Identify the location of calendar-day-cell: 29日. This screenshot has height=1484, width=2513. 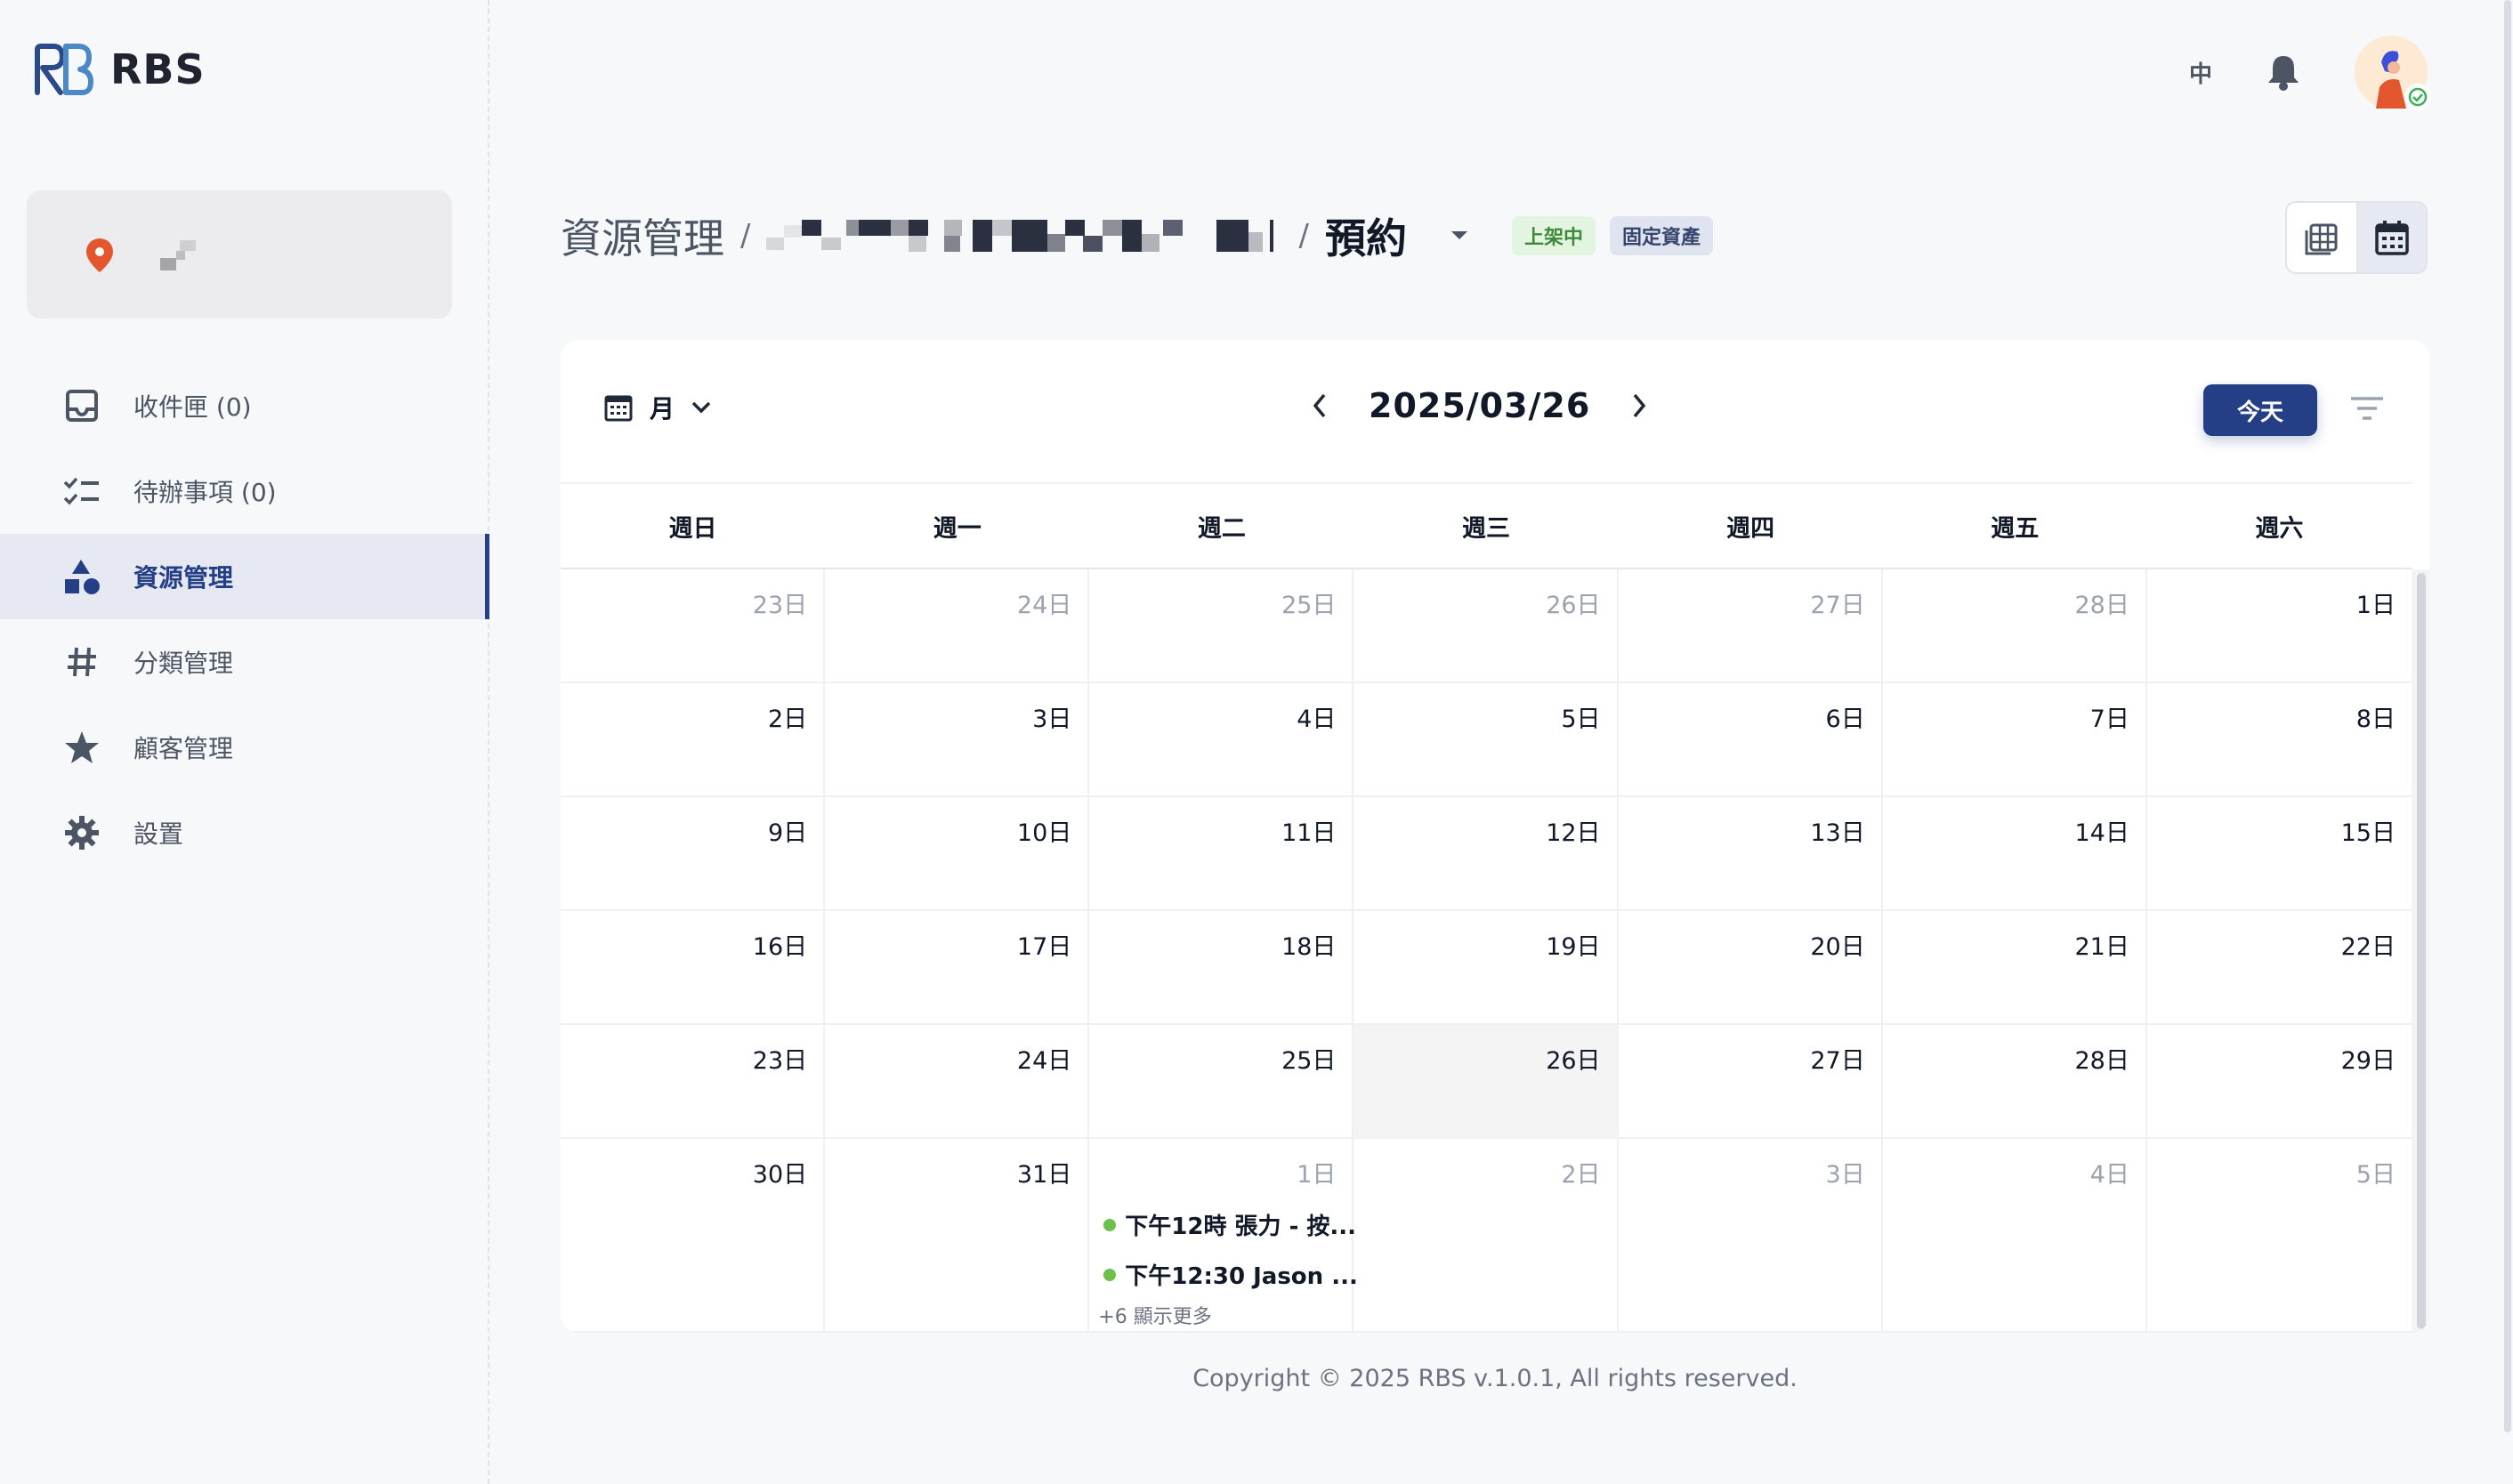
(2279, 1082).